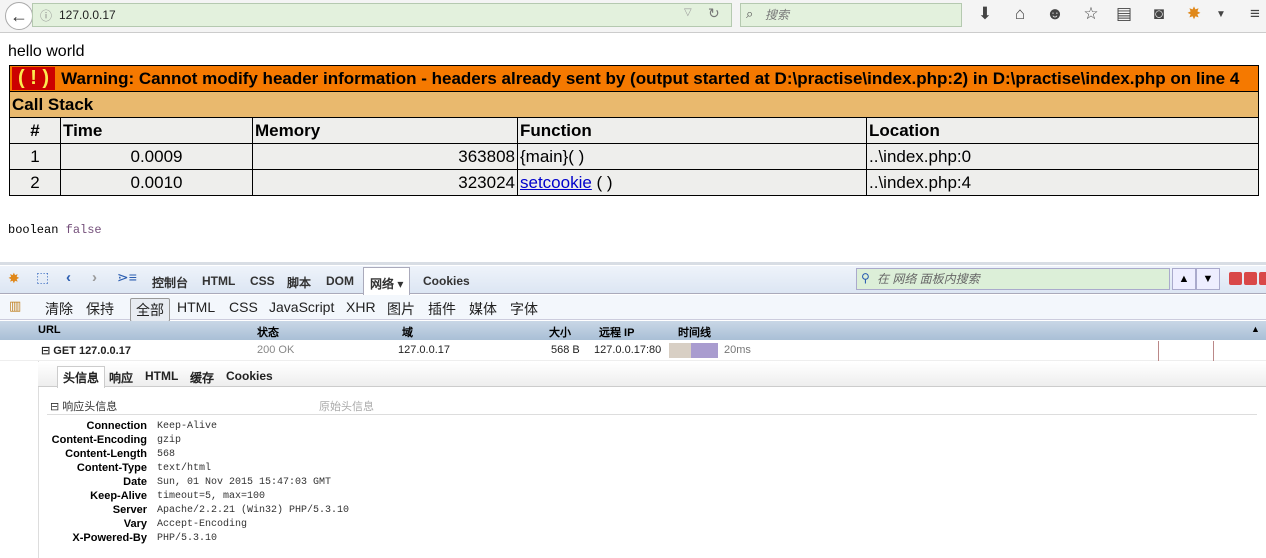  What do you see at coordinates (19, 16) in the screenshot?
I see `back-button: ←` at bounding box center [19, 16].